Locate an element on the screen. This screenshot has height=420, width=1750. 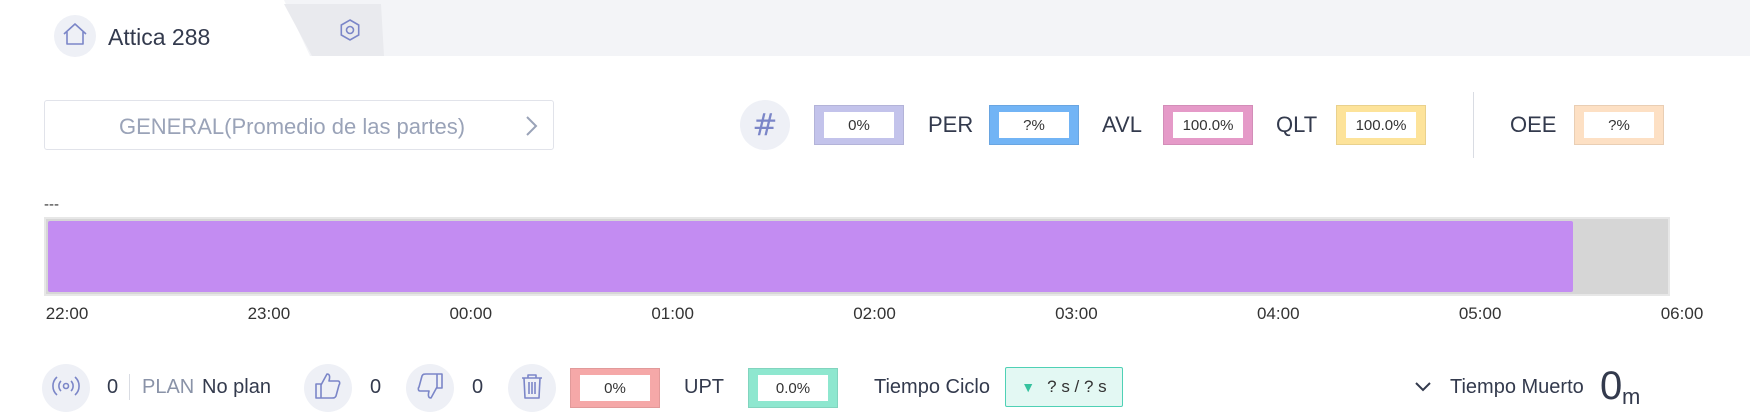
thumbs-up-icon is located at coordinates (328, 388).